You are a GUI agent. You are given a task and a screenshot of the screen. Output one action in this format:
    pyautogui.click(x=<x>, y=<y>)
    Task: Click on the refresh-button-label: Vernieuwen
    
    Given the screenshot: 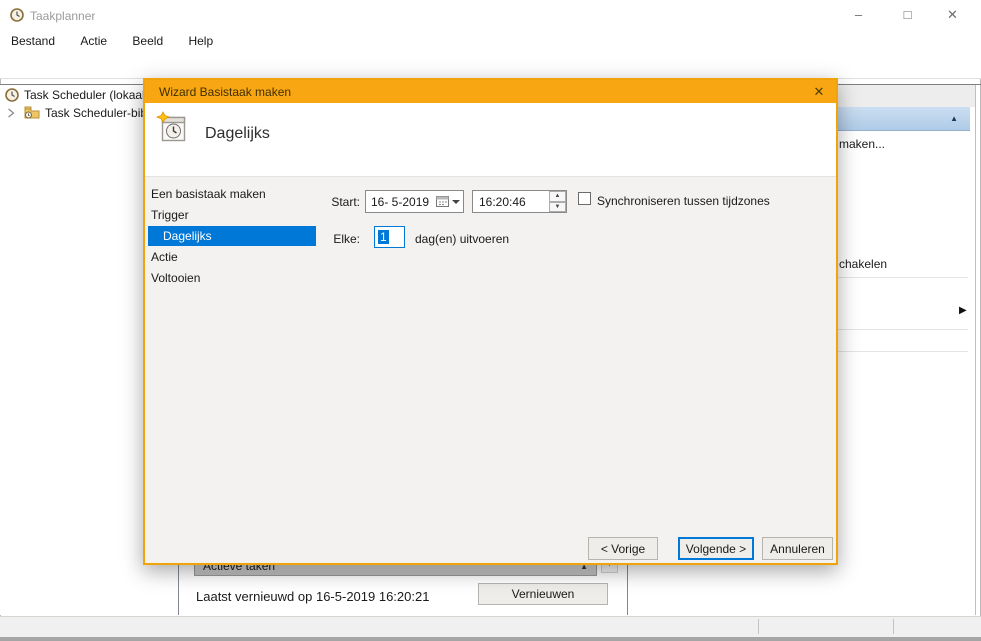 What is the action you would take?
    pyautogui.click(x=543, y=594)
    